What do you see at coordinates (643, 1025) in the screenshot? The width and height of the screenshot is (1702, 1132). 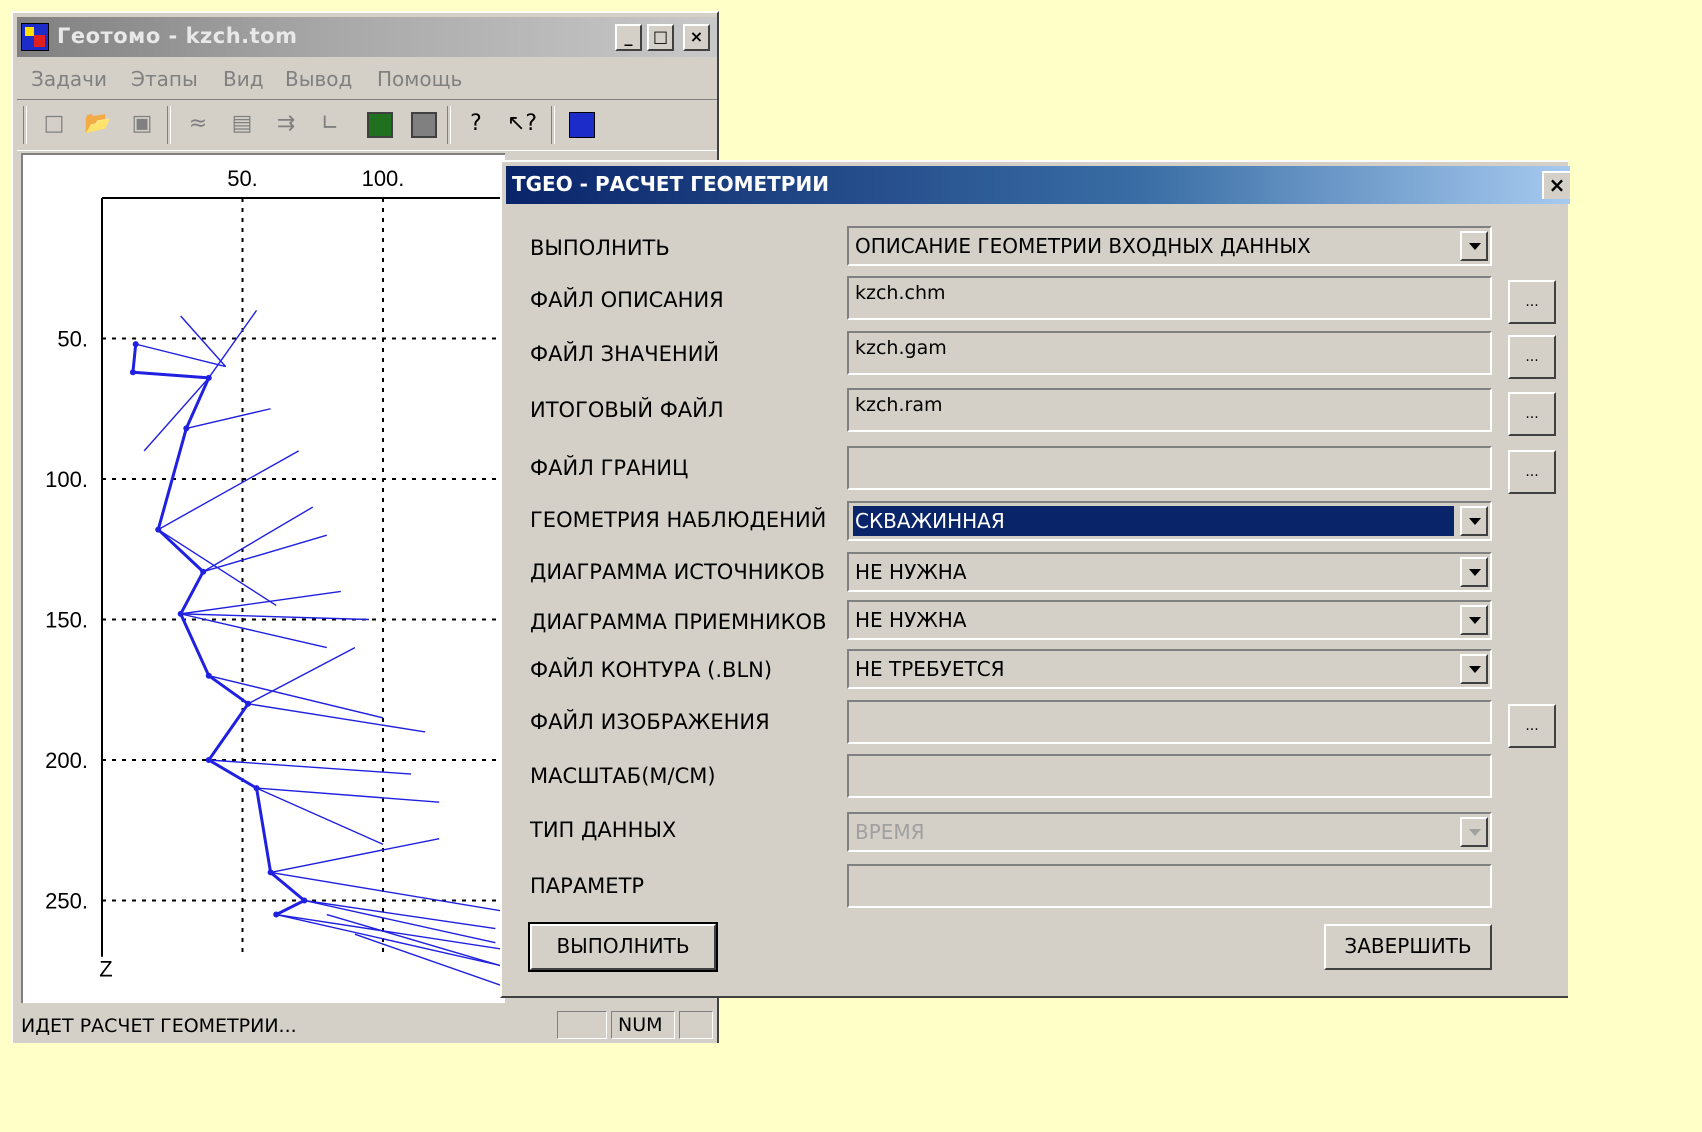 I see `status-panel-num: NUM` at bounding box center [643, 1025].